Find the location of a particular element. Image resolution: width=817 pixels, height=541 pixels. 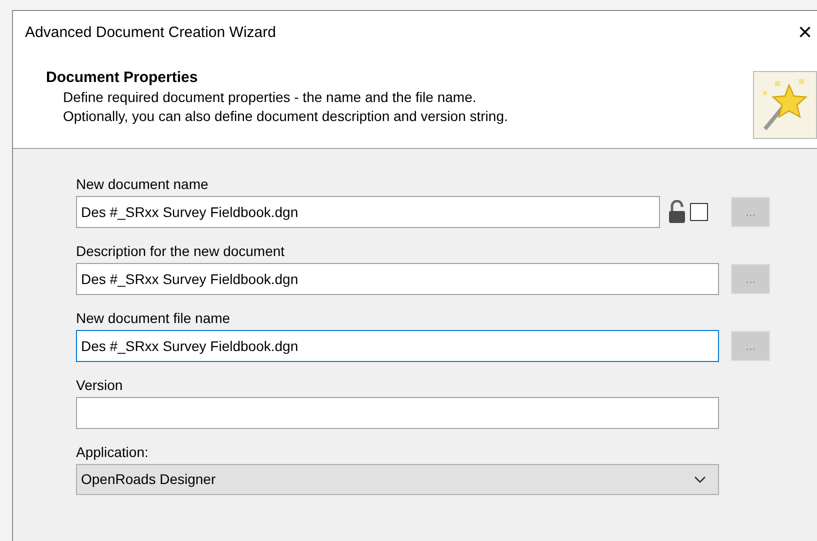

page-heading: Document Properties is located at coordinates (122, 78).